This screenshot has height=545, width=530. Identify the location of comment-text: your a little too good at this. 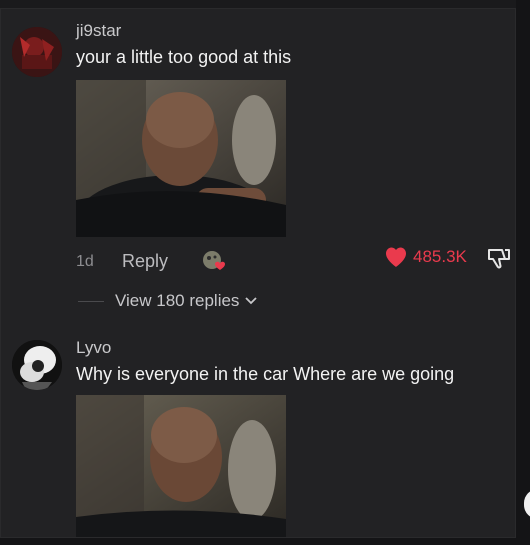
(184, 57).